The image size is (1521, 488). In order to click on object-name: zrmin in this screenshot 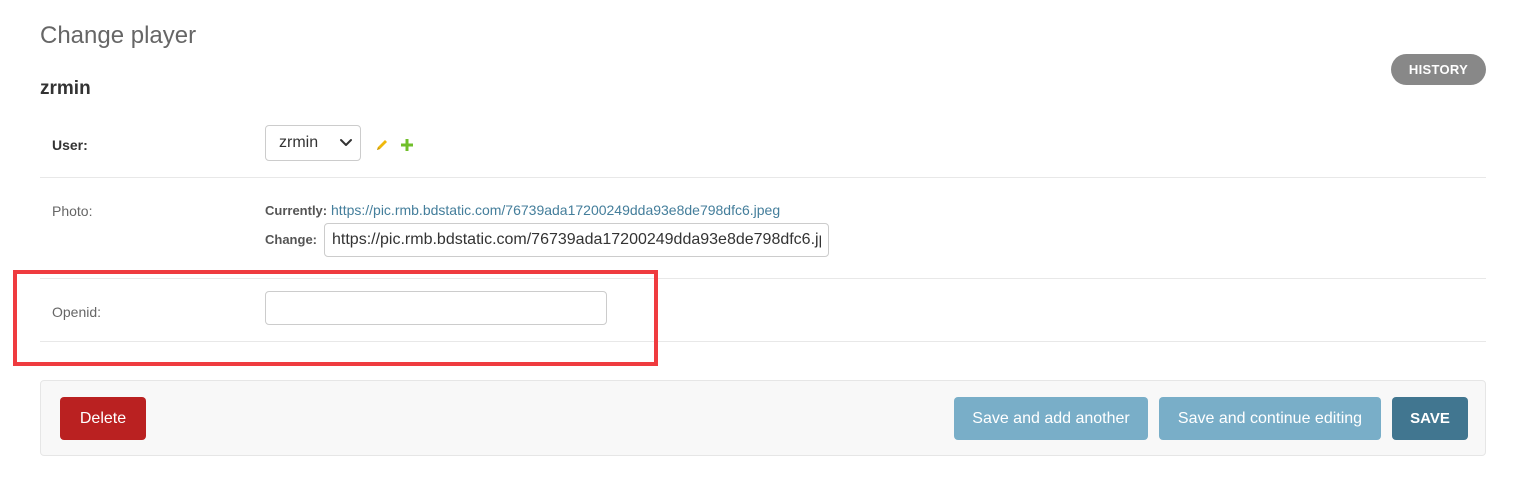, I will do `click(65, 88)`.